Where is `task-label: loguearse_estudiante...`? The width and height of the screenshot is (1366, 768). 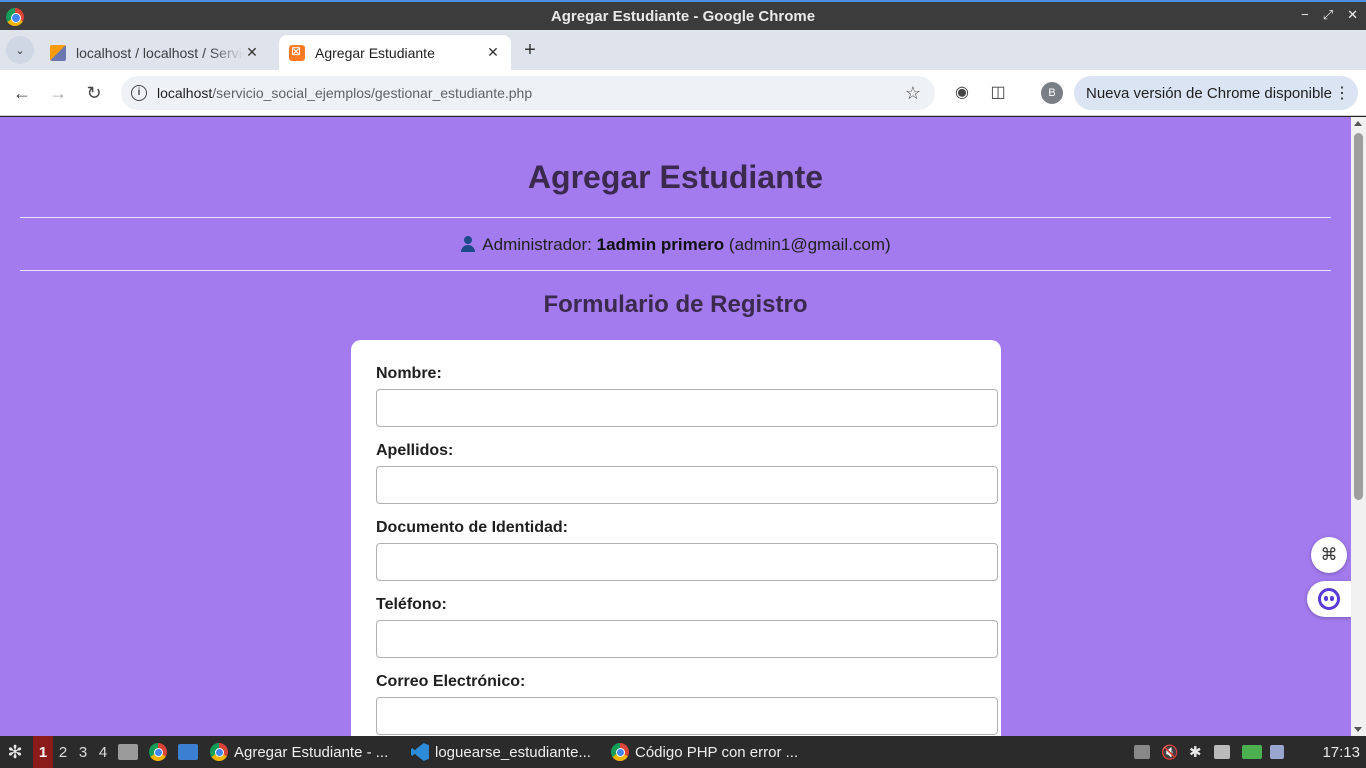 task-label: loguearse_estudiante... is located at coordinates (513, 752).